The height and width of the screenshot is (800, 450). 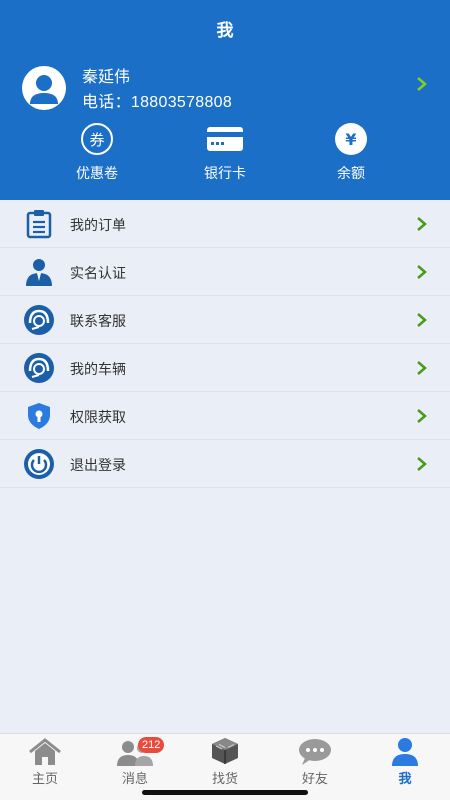 I want to click on avatar, so click(x=44, y=88).